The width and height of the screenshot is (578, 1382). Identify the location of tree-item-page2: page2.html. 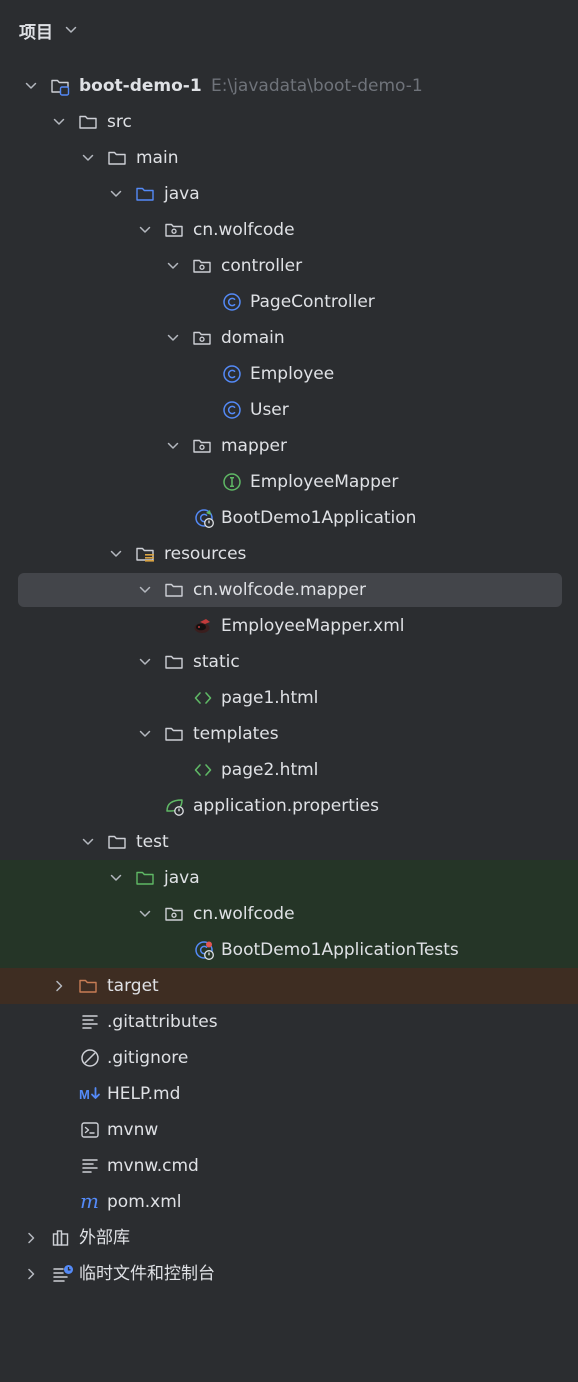
(289, 770).